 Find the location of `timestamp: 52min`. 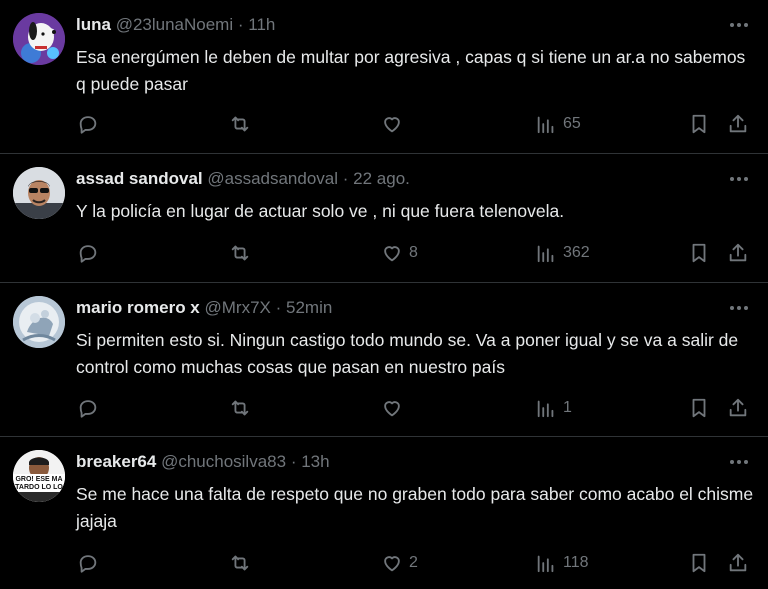

timestamp: 52min is located at coordinates (309, 307).